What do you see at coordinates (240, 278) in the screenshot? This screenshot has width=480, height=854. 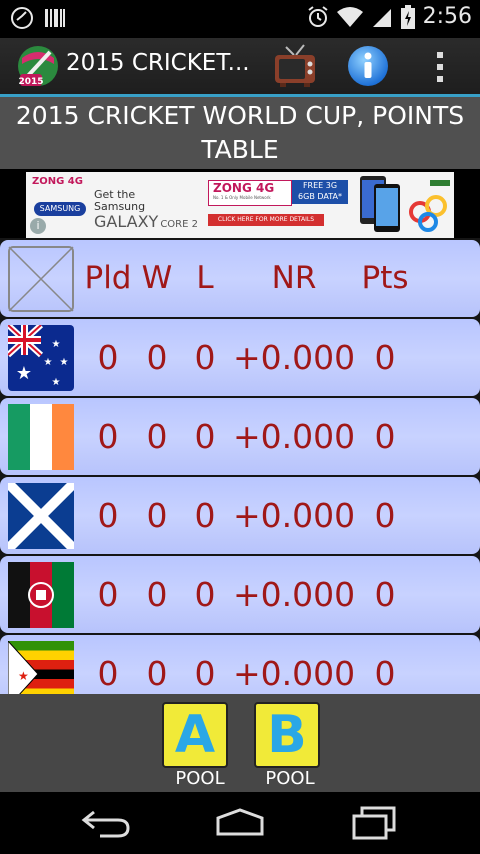 I see `table-header-row: Pld W L NR Pts` at bounding box center [240, 278].